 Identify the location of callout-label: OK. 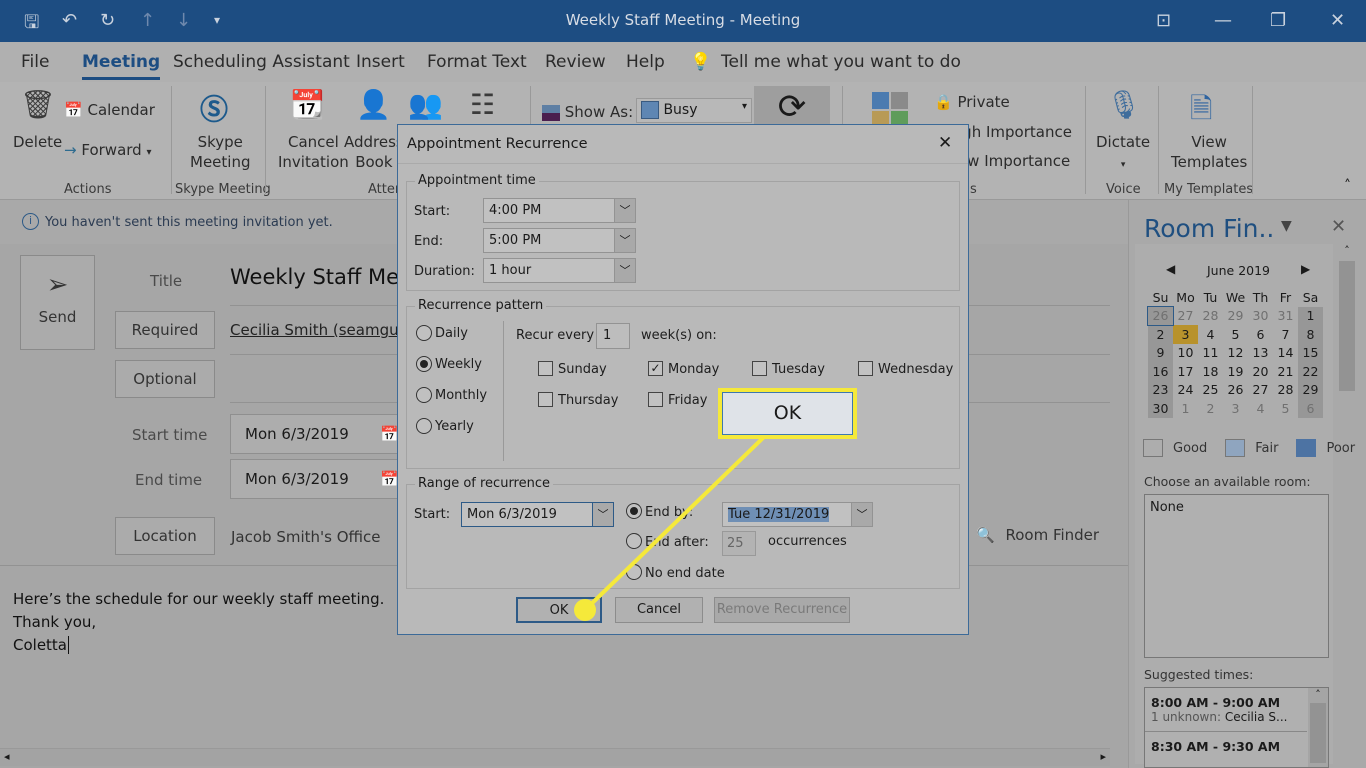
(787, 413).